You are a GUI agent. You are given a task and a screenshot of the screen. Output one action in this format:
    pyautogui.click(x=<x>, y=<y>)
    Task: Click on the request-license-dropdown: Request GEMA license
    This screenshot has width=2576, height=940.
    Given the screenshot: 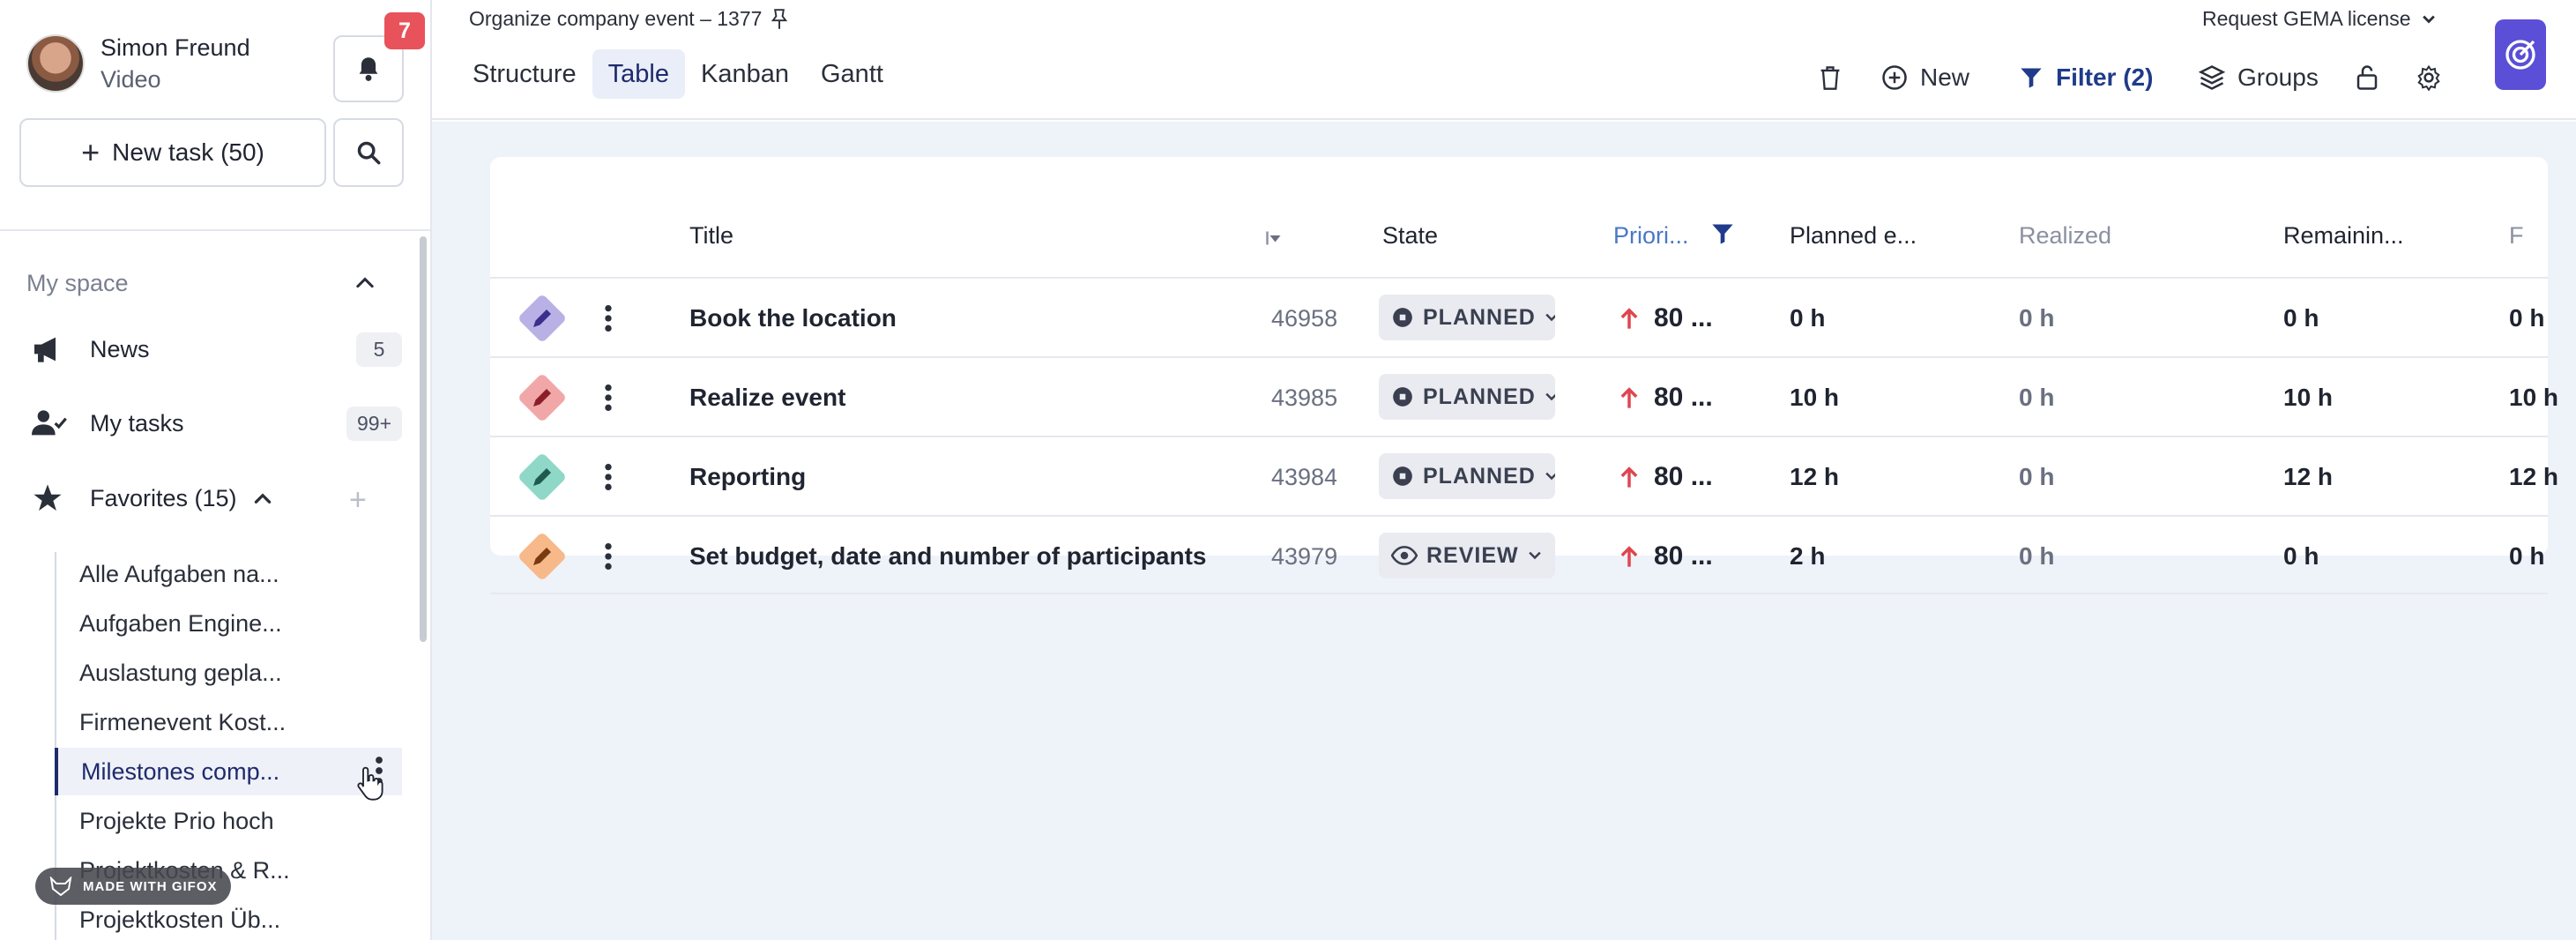 What is the action you would take?
    pyautogui.click(x=2320, y=19)
    